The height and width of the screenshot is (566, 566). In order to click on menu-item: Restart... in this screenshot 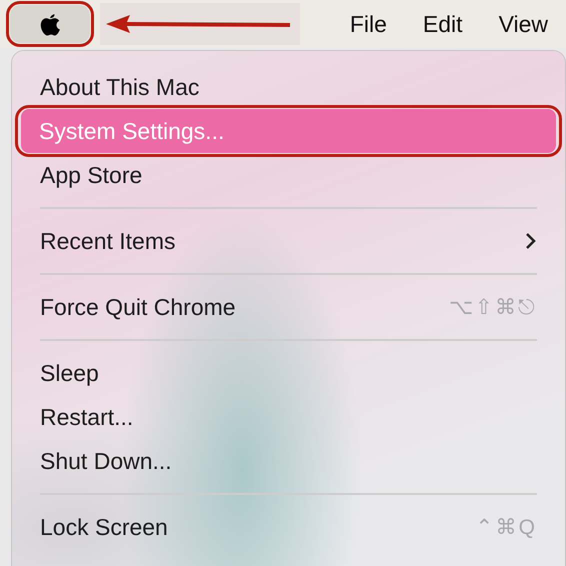, I will do `click(288, 417)`.